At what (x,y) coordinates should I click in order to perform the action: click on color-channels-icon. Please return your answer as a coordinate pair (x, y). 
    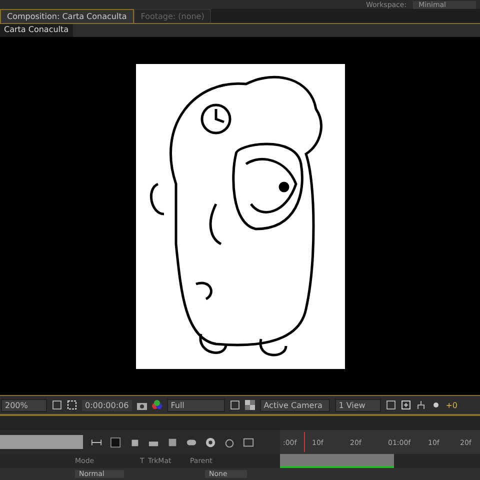
    Looking at the image, I should click on (157, 405).